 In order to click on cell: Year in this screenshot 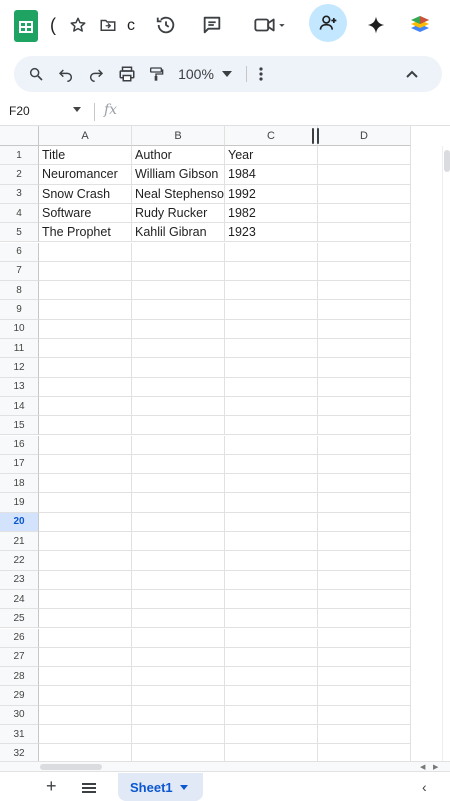, I will do `click(271, 156)`.